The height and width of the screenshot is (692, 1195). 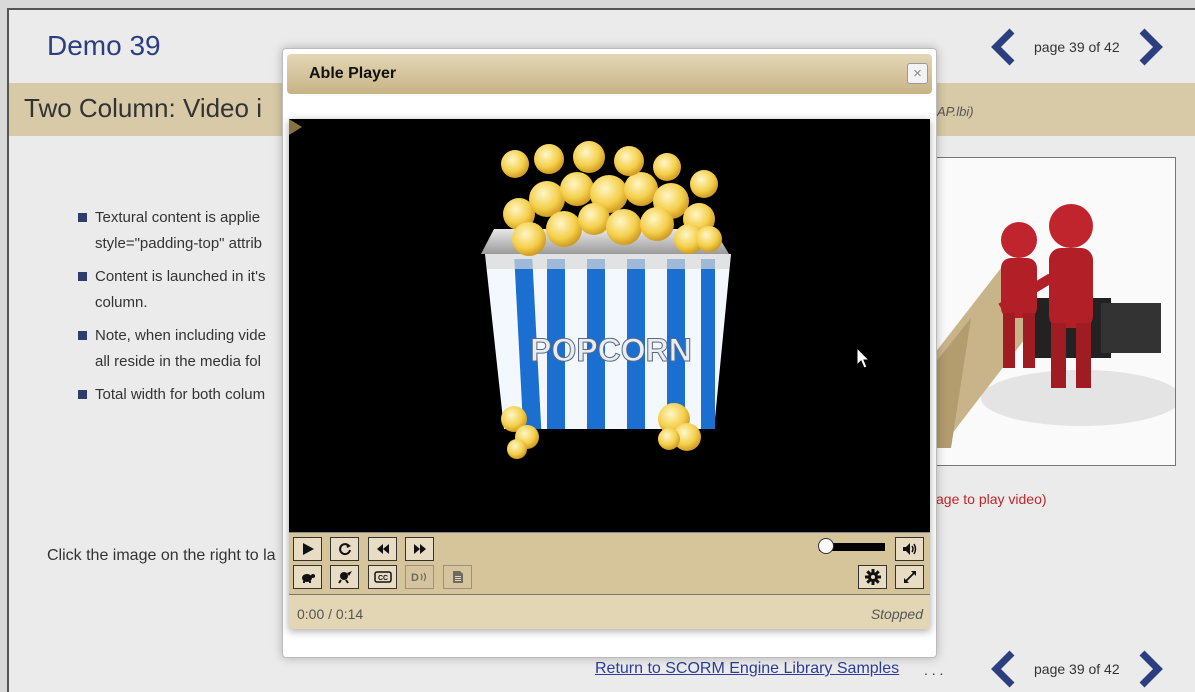 I want to click on captions-button: CC, so click(x=382, y=577).